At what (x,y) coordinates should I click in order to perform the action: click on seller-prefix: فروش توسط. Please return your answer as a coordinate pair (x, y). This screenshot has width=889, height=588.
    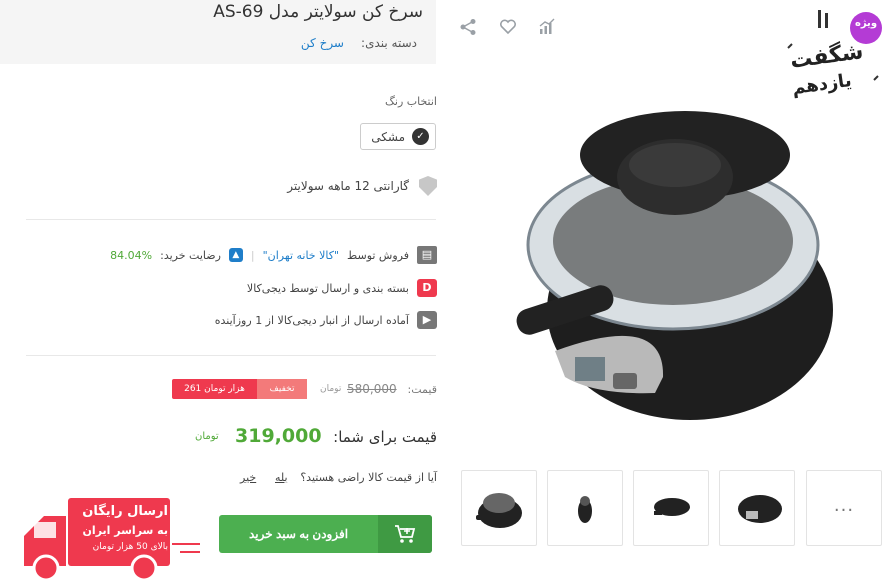
    Looking at the image, I should click on (378, 255).